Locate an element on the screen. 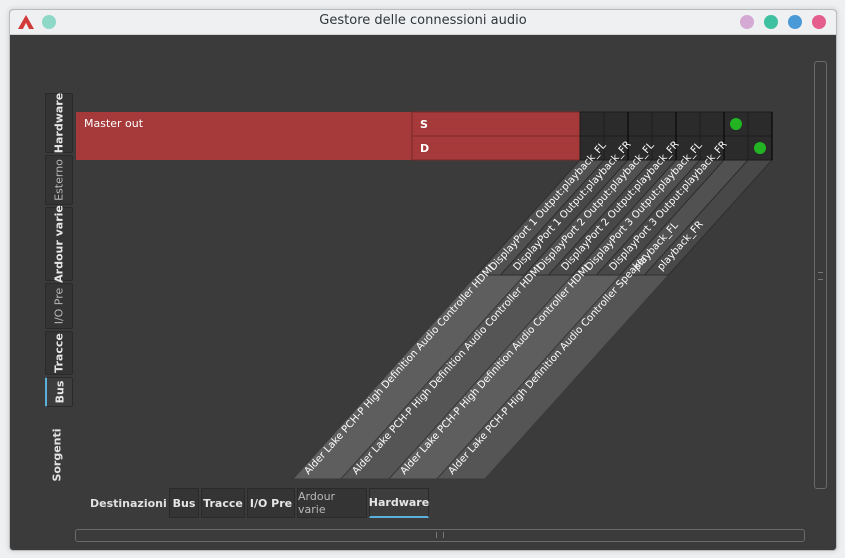  source-bundle-label: Master out is located at coordinates (114, 123).